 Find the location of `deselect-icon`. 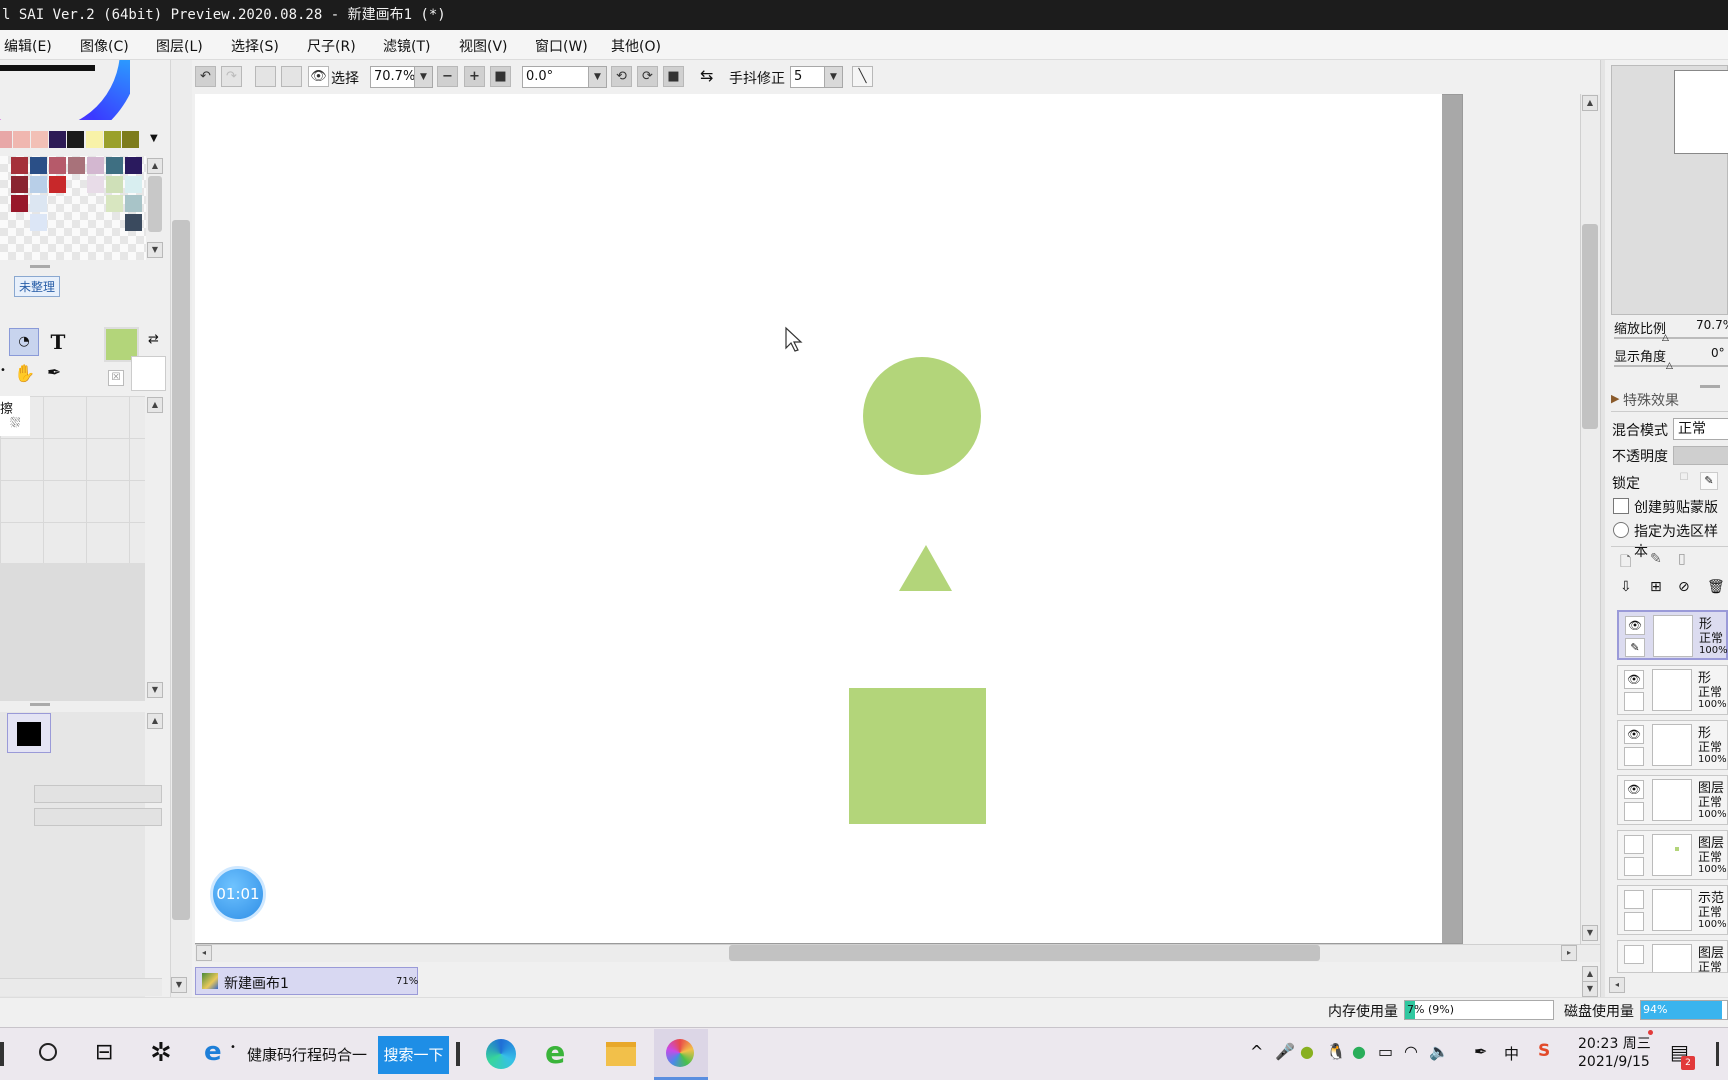

deselect-icon is located at coordinates (265, 76).